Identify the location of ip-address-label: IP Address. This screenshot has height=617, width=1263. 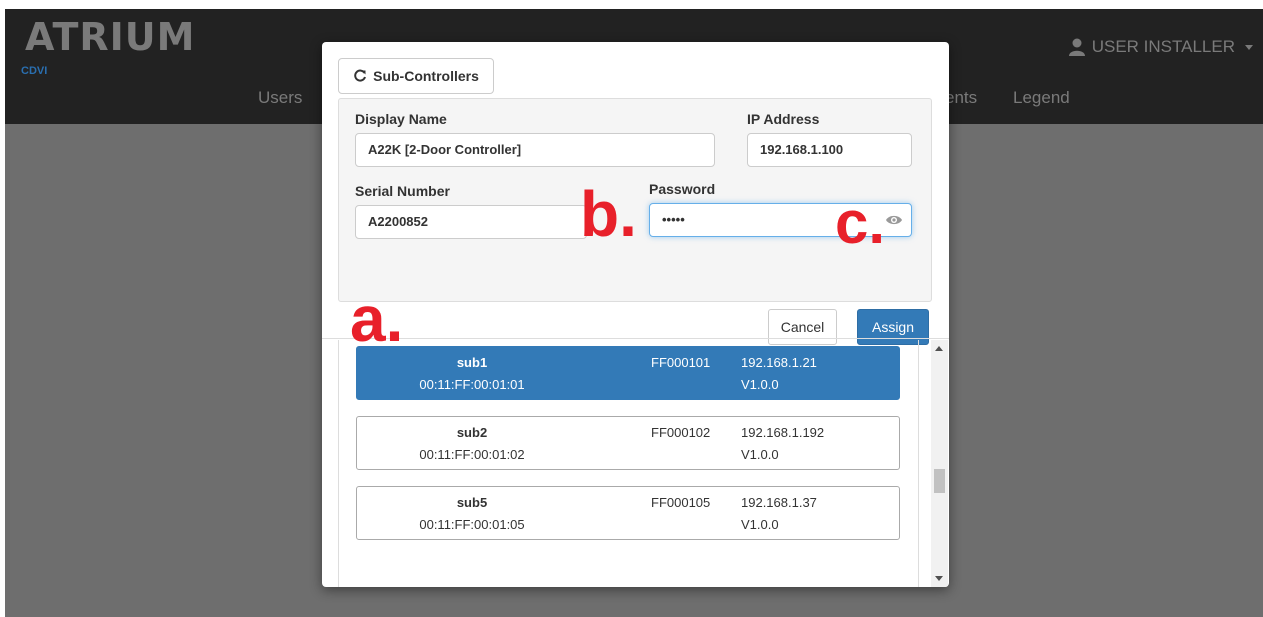
(783, 119).